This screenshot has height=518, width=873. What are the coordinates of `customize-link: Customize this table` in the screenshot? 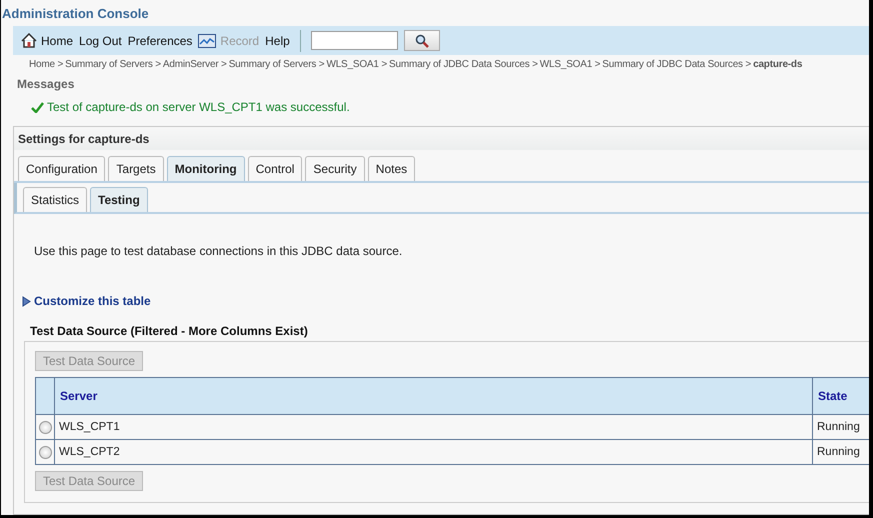 It's located at (92, 301).